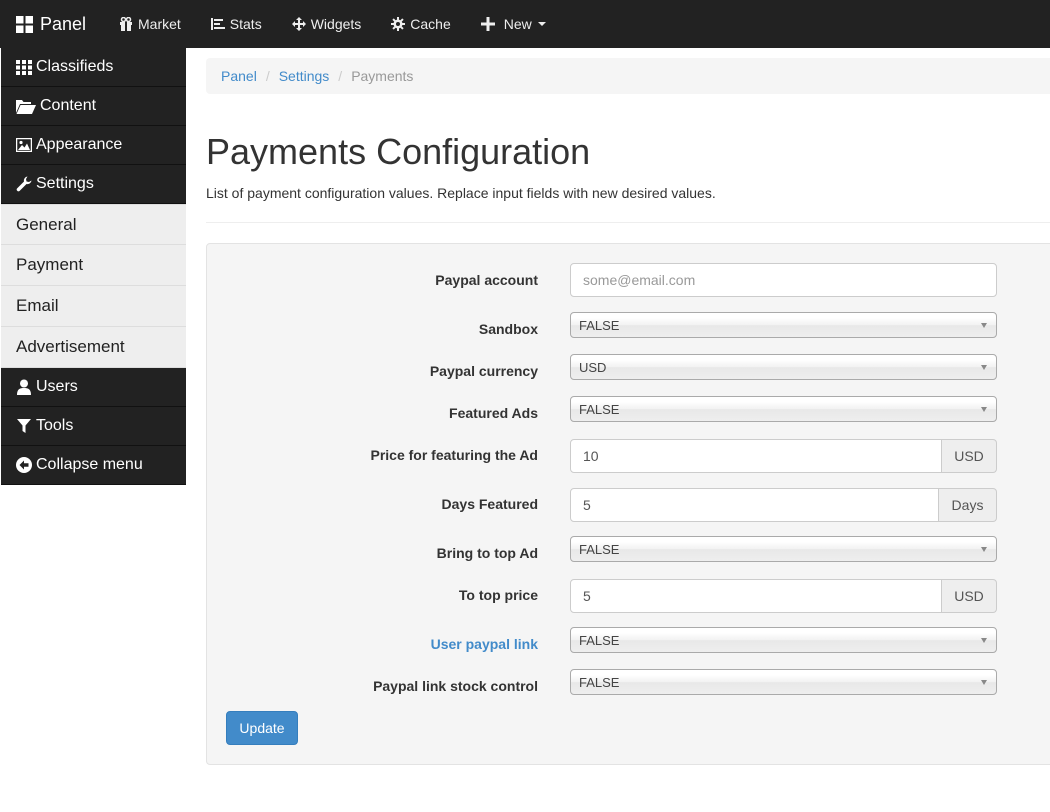 This screenshot has height=812, width=1050. I want to click on sidebar-subitem-label: Email, so click(37, 305).